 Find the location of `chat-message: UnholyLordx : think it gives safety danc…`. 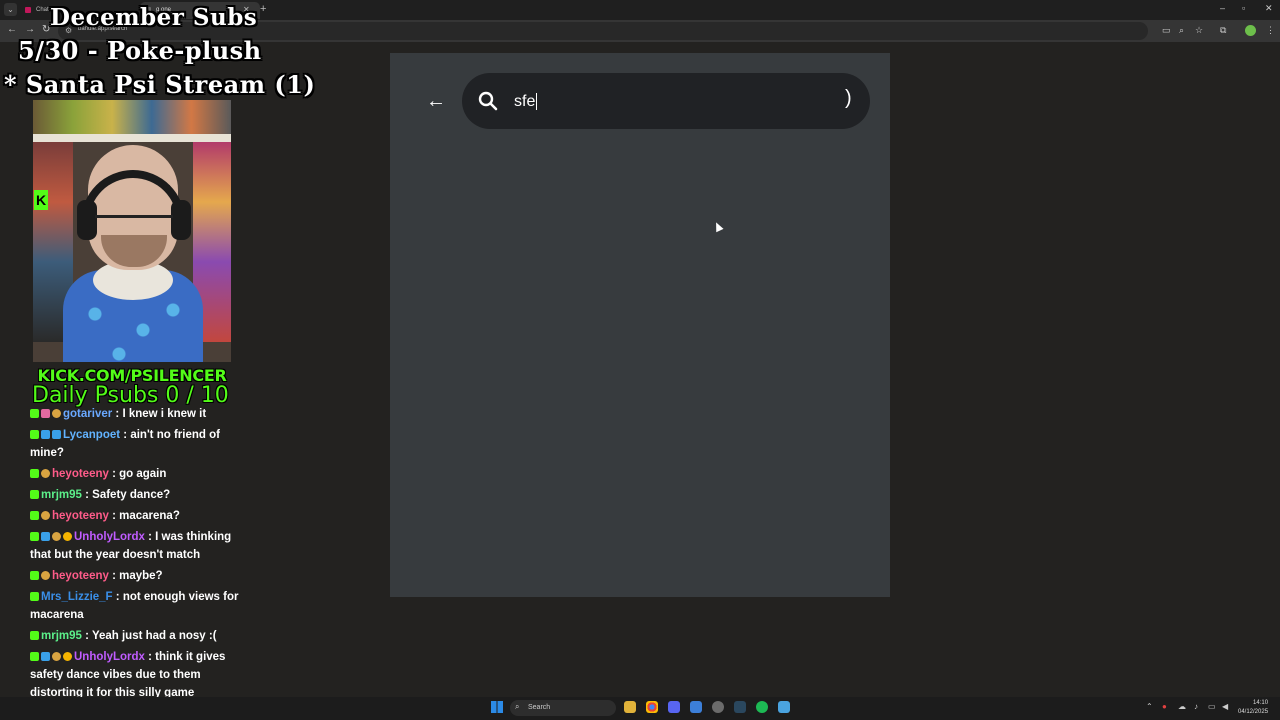

chat-message: UnholyLordx : think it gives safety danc… is located at coordinates (128, 675).